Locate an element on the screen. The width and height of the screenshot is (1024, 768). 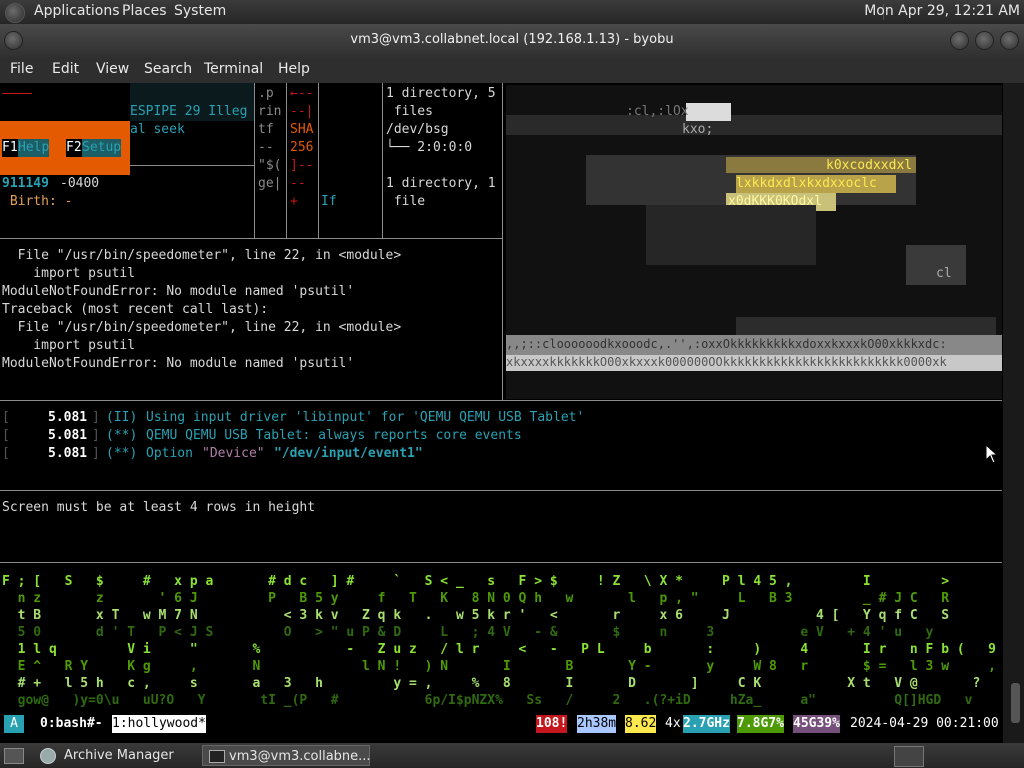
tree-line: files is located at coordinates (409, 111).